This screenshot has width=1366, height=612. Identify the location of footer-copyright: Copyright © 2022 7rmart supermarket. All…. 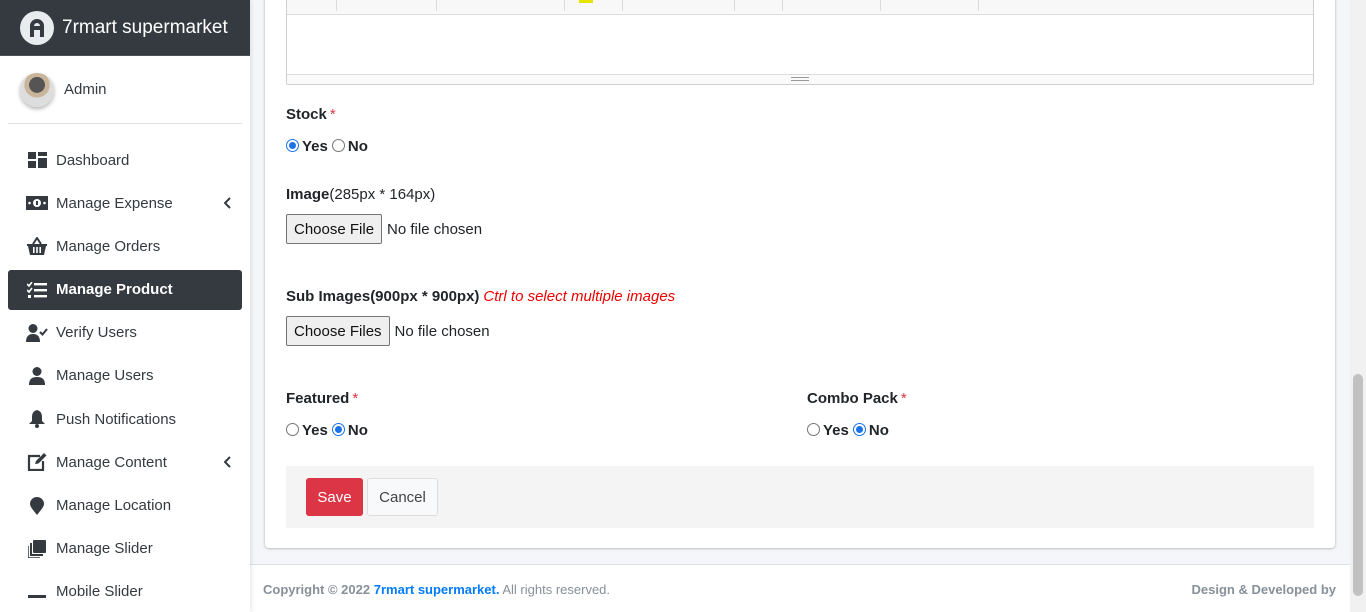
(436, 589).